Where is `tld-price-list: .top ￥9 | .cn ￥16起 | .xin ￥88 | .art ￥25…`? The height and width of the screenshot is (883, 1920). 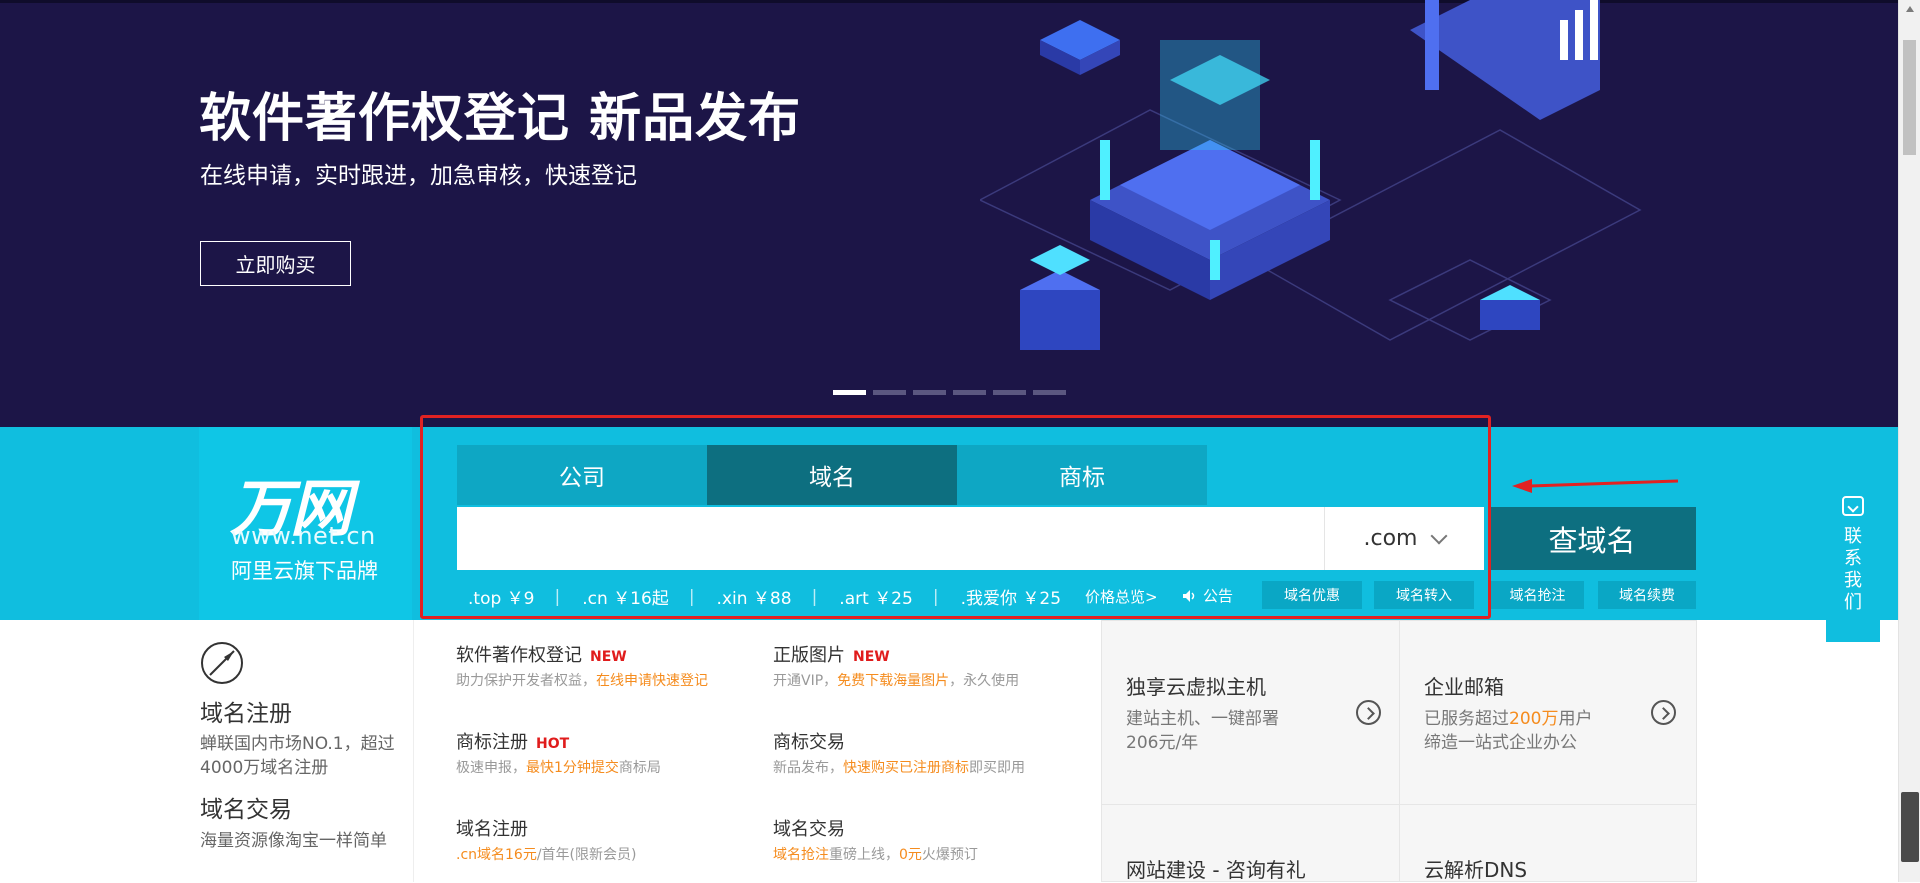
tld-price-list: .top ￥9 | .cn ￥16起 | .xin ￥88 | .art ￥25… is located at coordinates (812, 597).